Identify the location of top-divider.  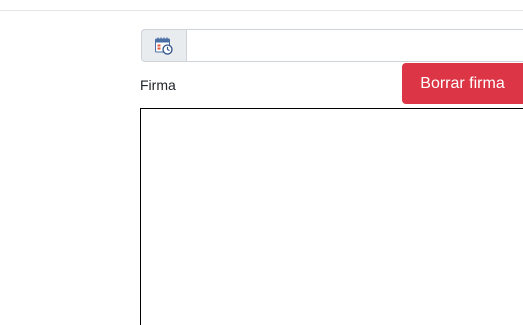
(261, 10).